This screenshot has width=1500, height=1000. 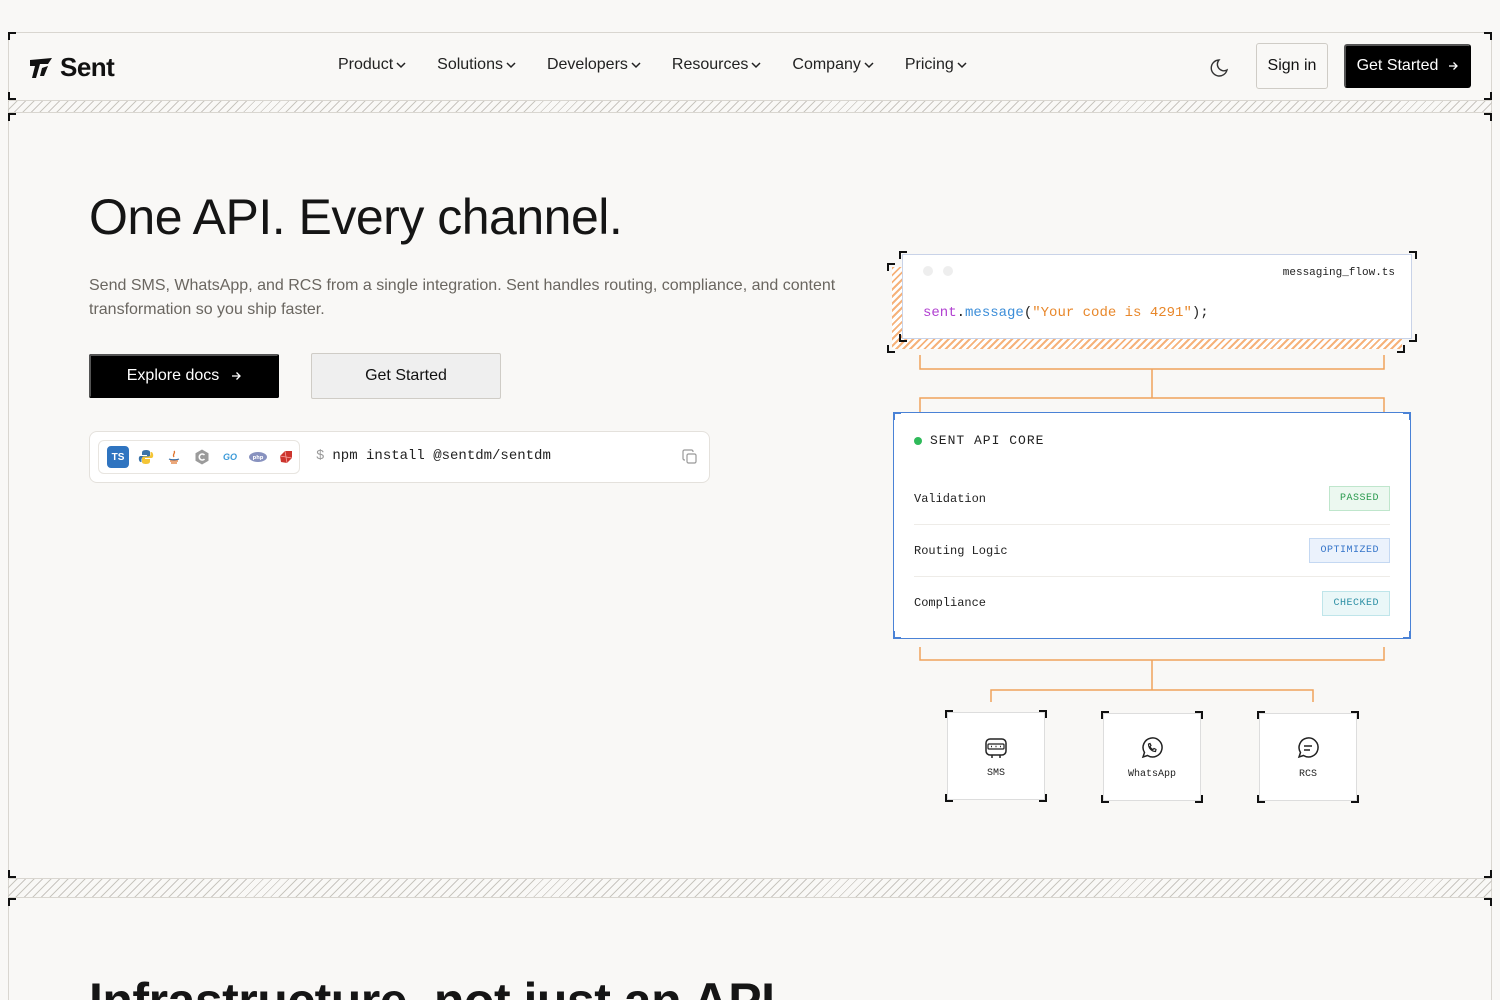 I want to click on prompt-symbol: $, so click(x=320, y=456).